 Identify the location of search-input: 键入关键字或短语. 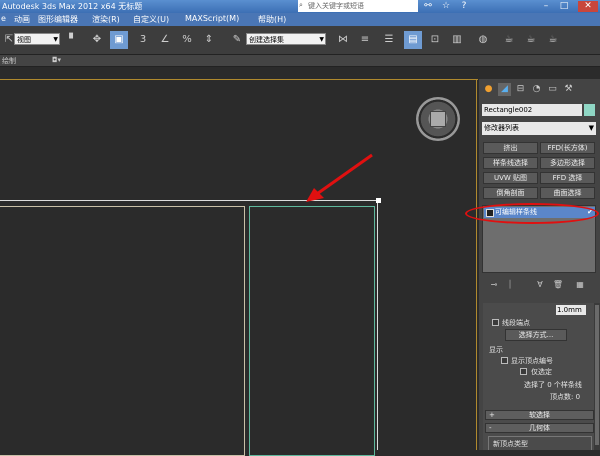
(358, 6).